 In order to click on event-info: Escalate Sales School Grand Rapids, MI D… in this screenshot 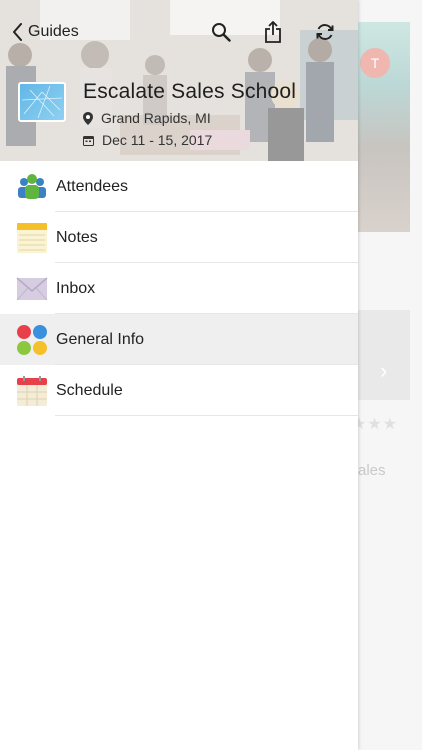, I will do `click(189, 114)`.